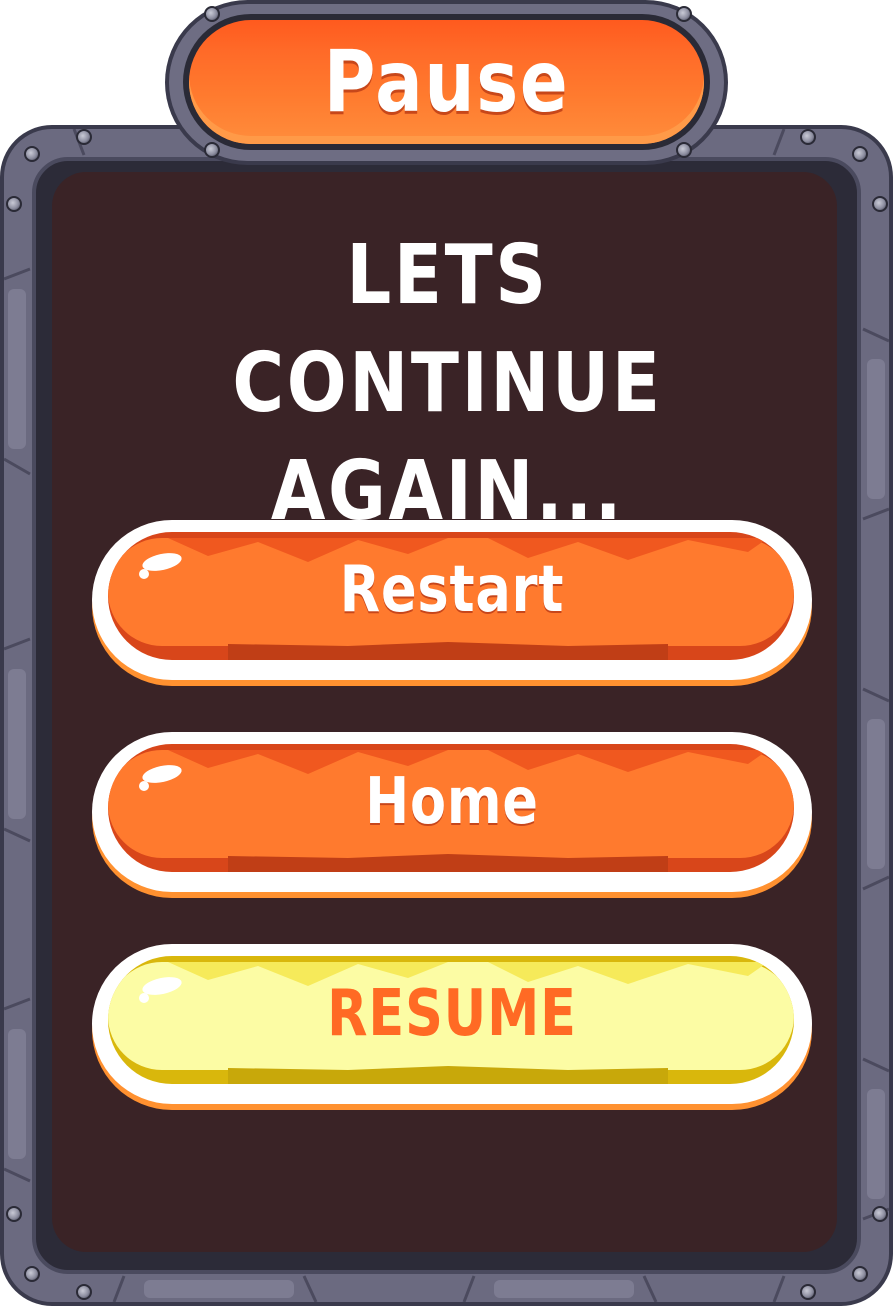  Describe the element at coordinates (452, 1014) in the screenshot. I see `resume-button-label: Resume` at that location.